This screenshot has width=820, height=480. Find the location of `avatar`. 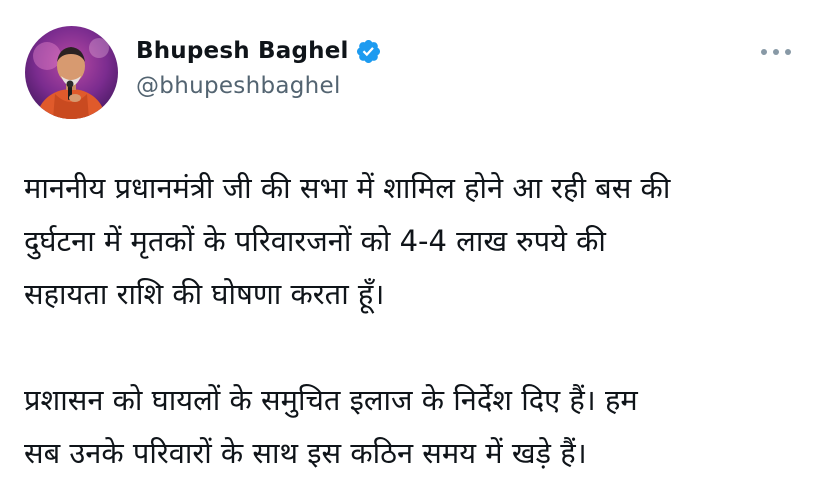

avatar is located at coordinates (71, 72).